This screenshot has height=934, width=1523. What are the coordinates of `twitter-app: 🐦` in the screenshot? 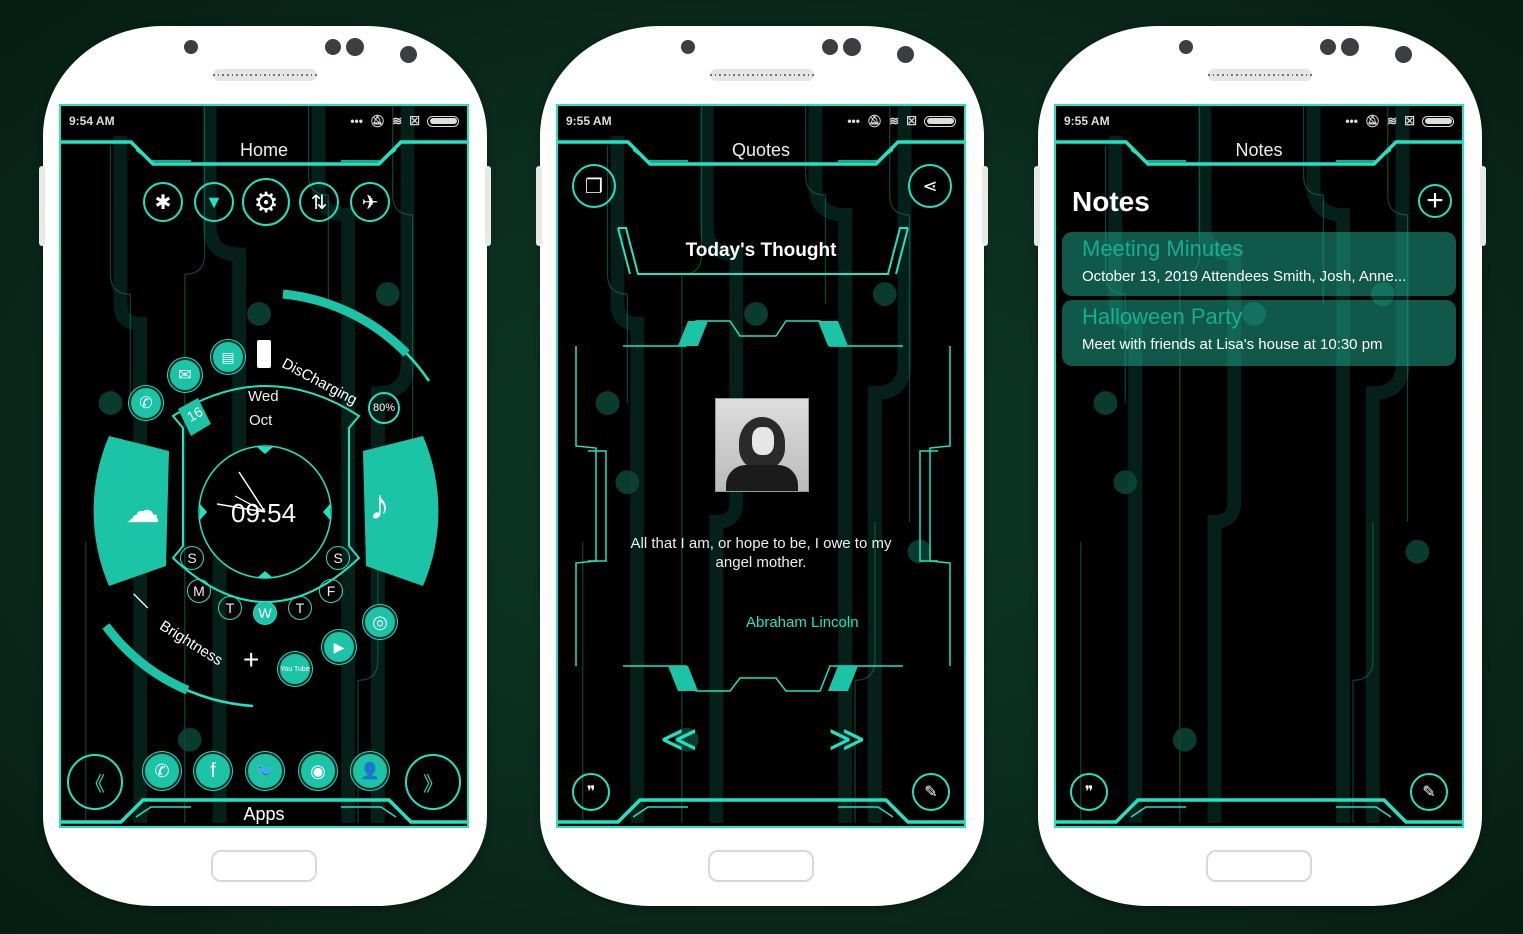 It's located at (265, 771).